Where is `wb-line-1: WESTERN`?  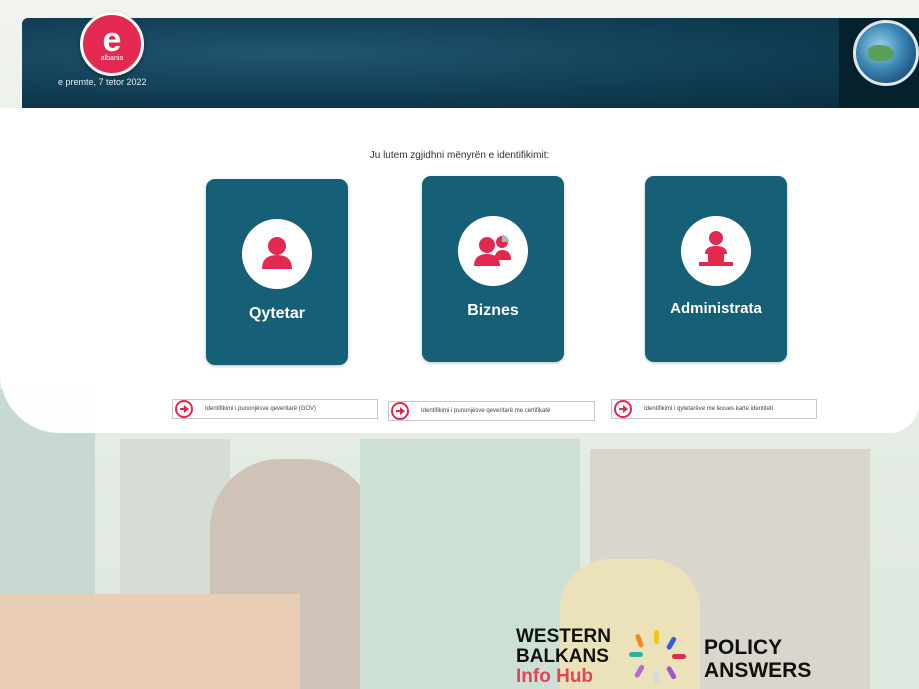
wb-line-1: WESTERN is located at coordinates (563, 636).